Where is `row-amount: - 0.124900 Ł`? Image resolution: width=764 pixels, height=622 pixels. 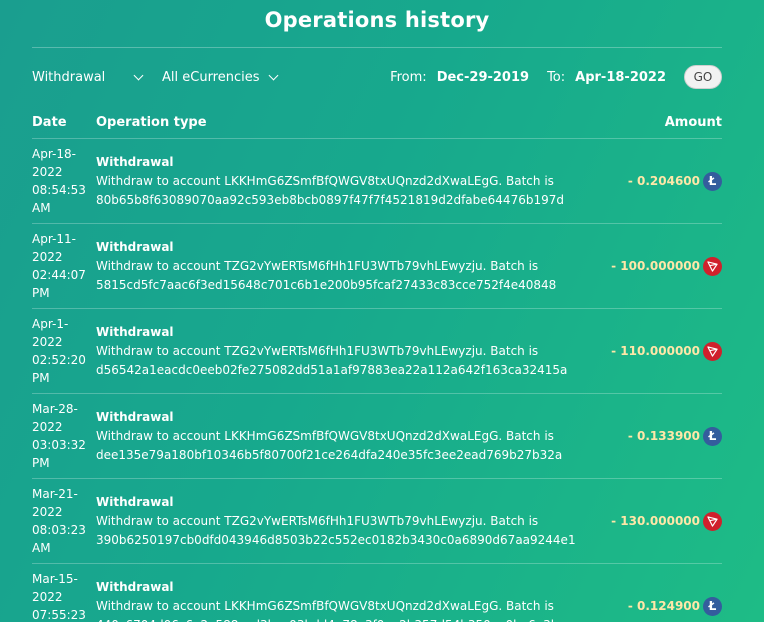
row-amount: - 0.124900 Ł is located at coordinates (652, 606).